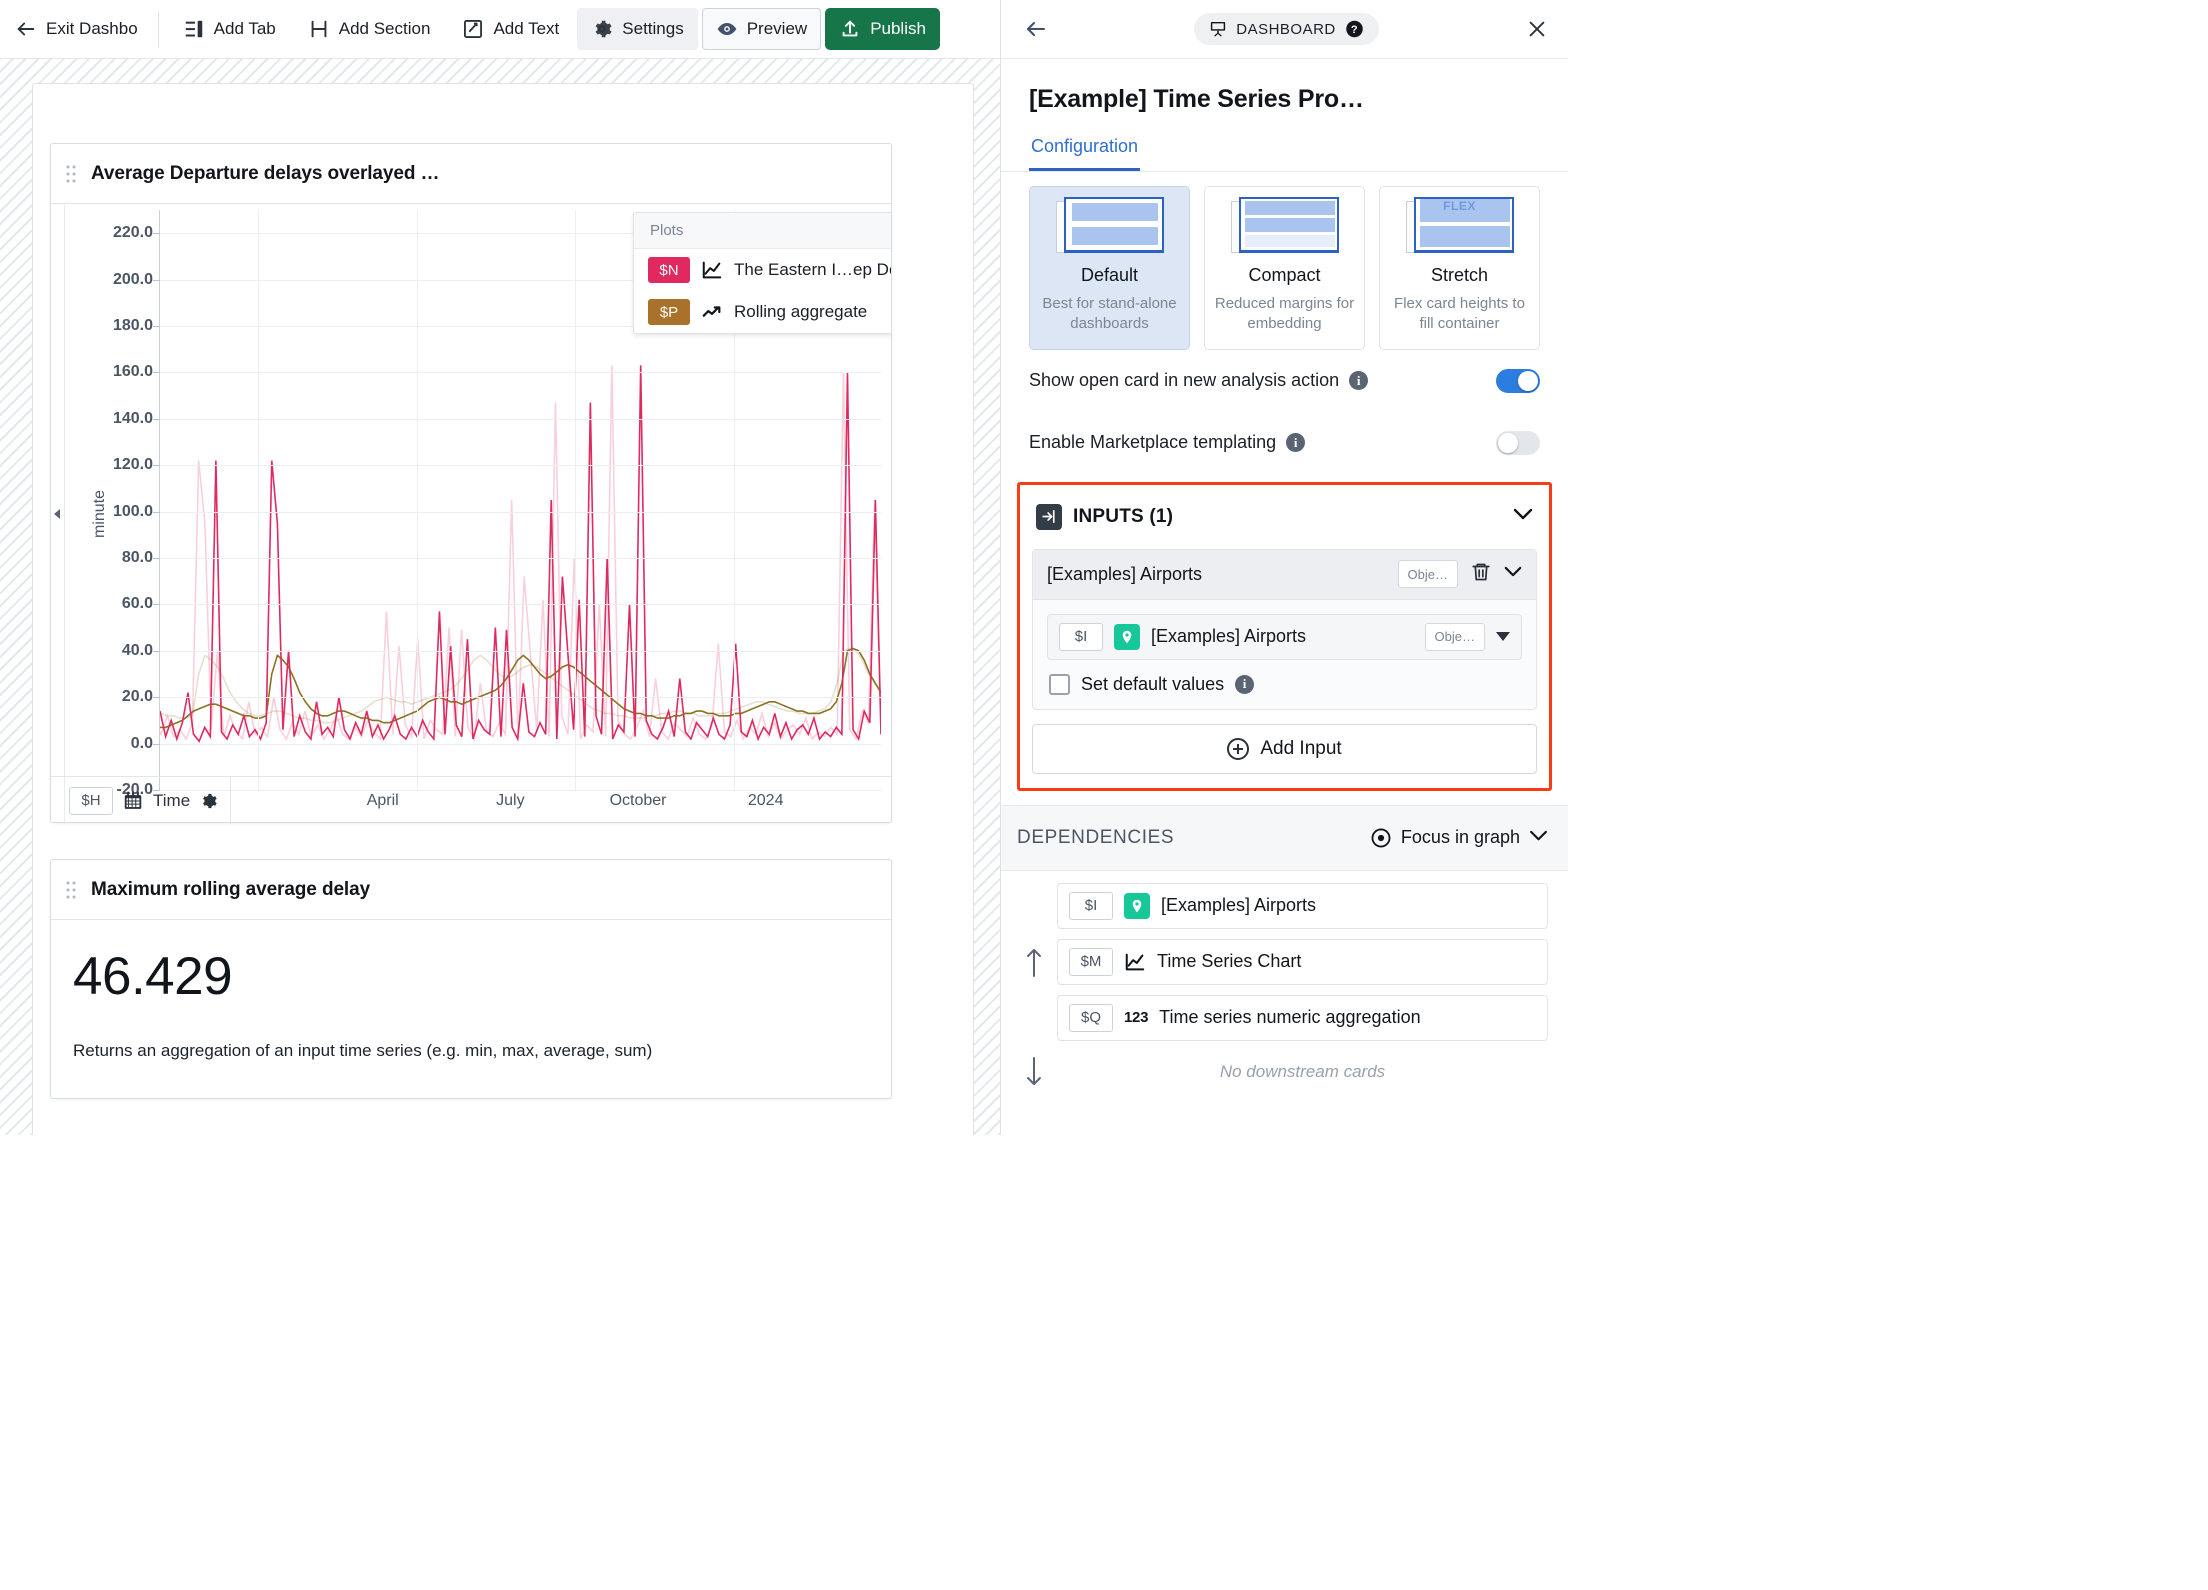 The width and height of the screenshot is (2208, 1590). What do you see at coordinates (1184, 380) in the screenshot?
I see `toggle-label: Show open card in new analysis action` at bounding box center [1184, 380].